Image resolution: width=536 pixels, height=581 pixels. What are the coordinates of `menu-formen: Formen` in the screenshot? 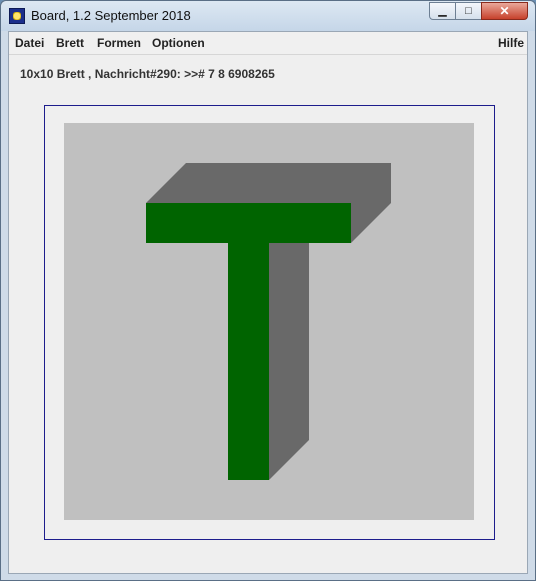 It's located at (119, 43).